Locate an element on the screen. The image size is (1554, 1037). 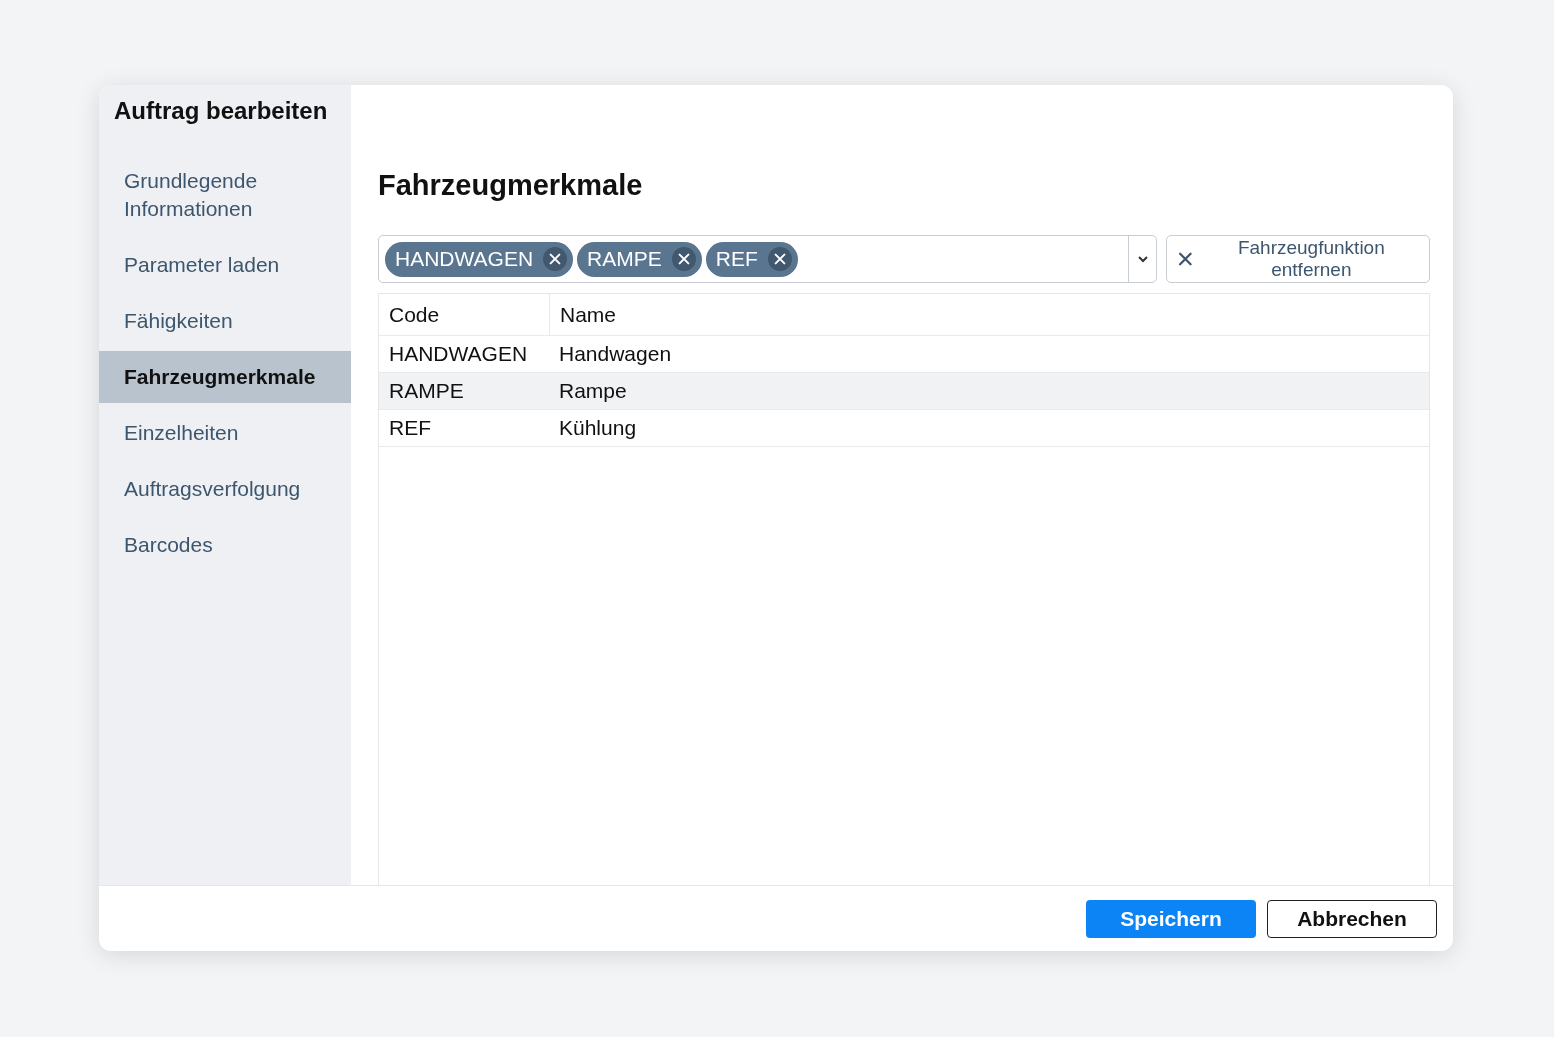
tag-label: RAMPE is located at coordinates (624, 259).